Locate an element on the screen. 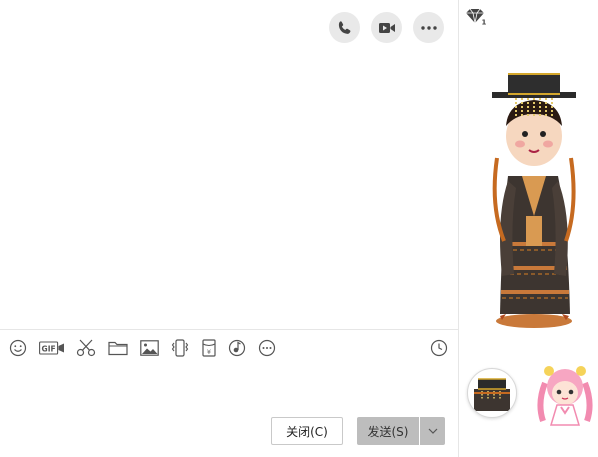 Image resolution: width=598 pixels, height=457 pixels. more-horizontal-icon is located at coordinates (428, 27).